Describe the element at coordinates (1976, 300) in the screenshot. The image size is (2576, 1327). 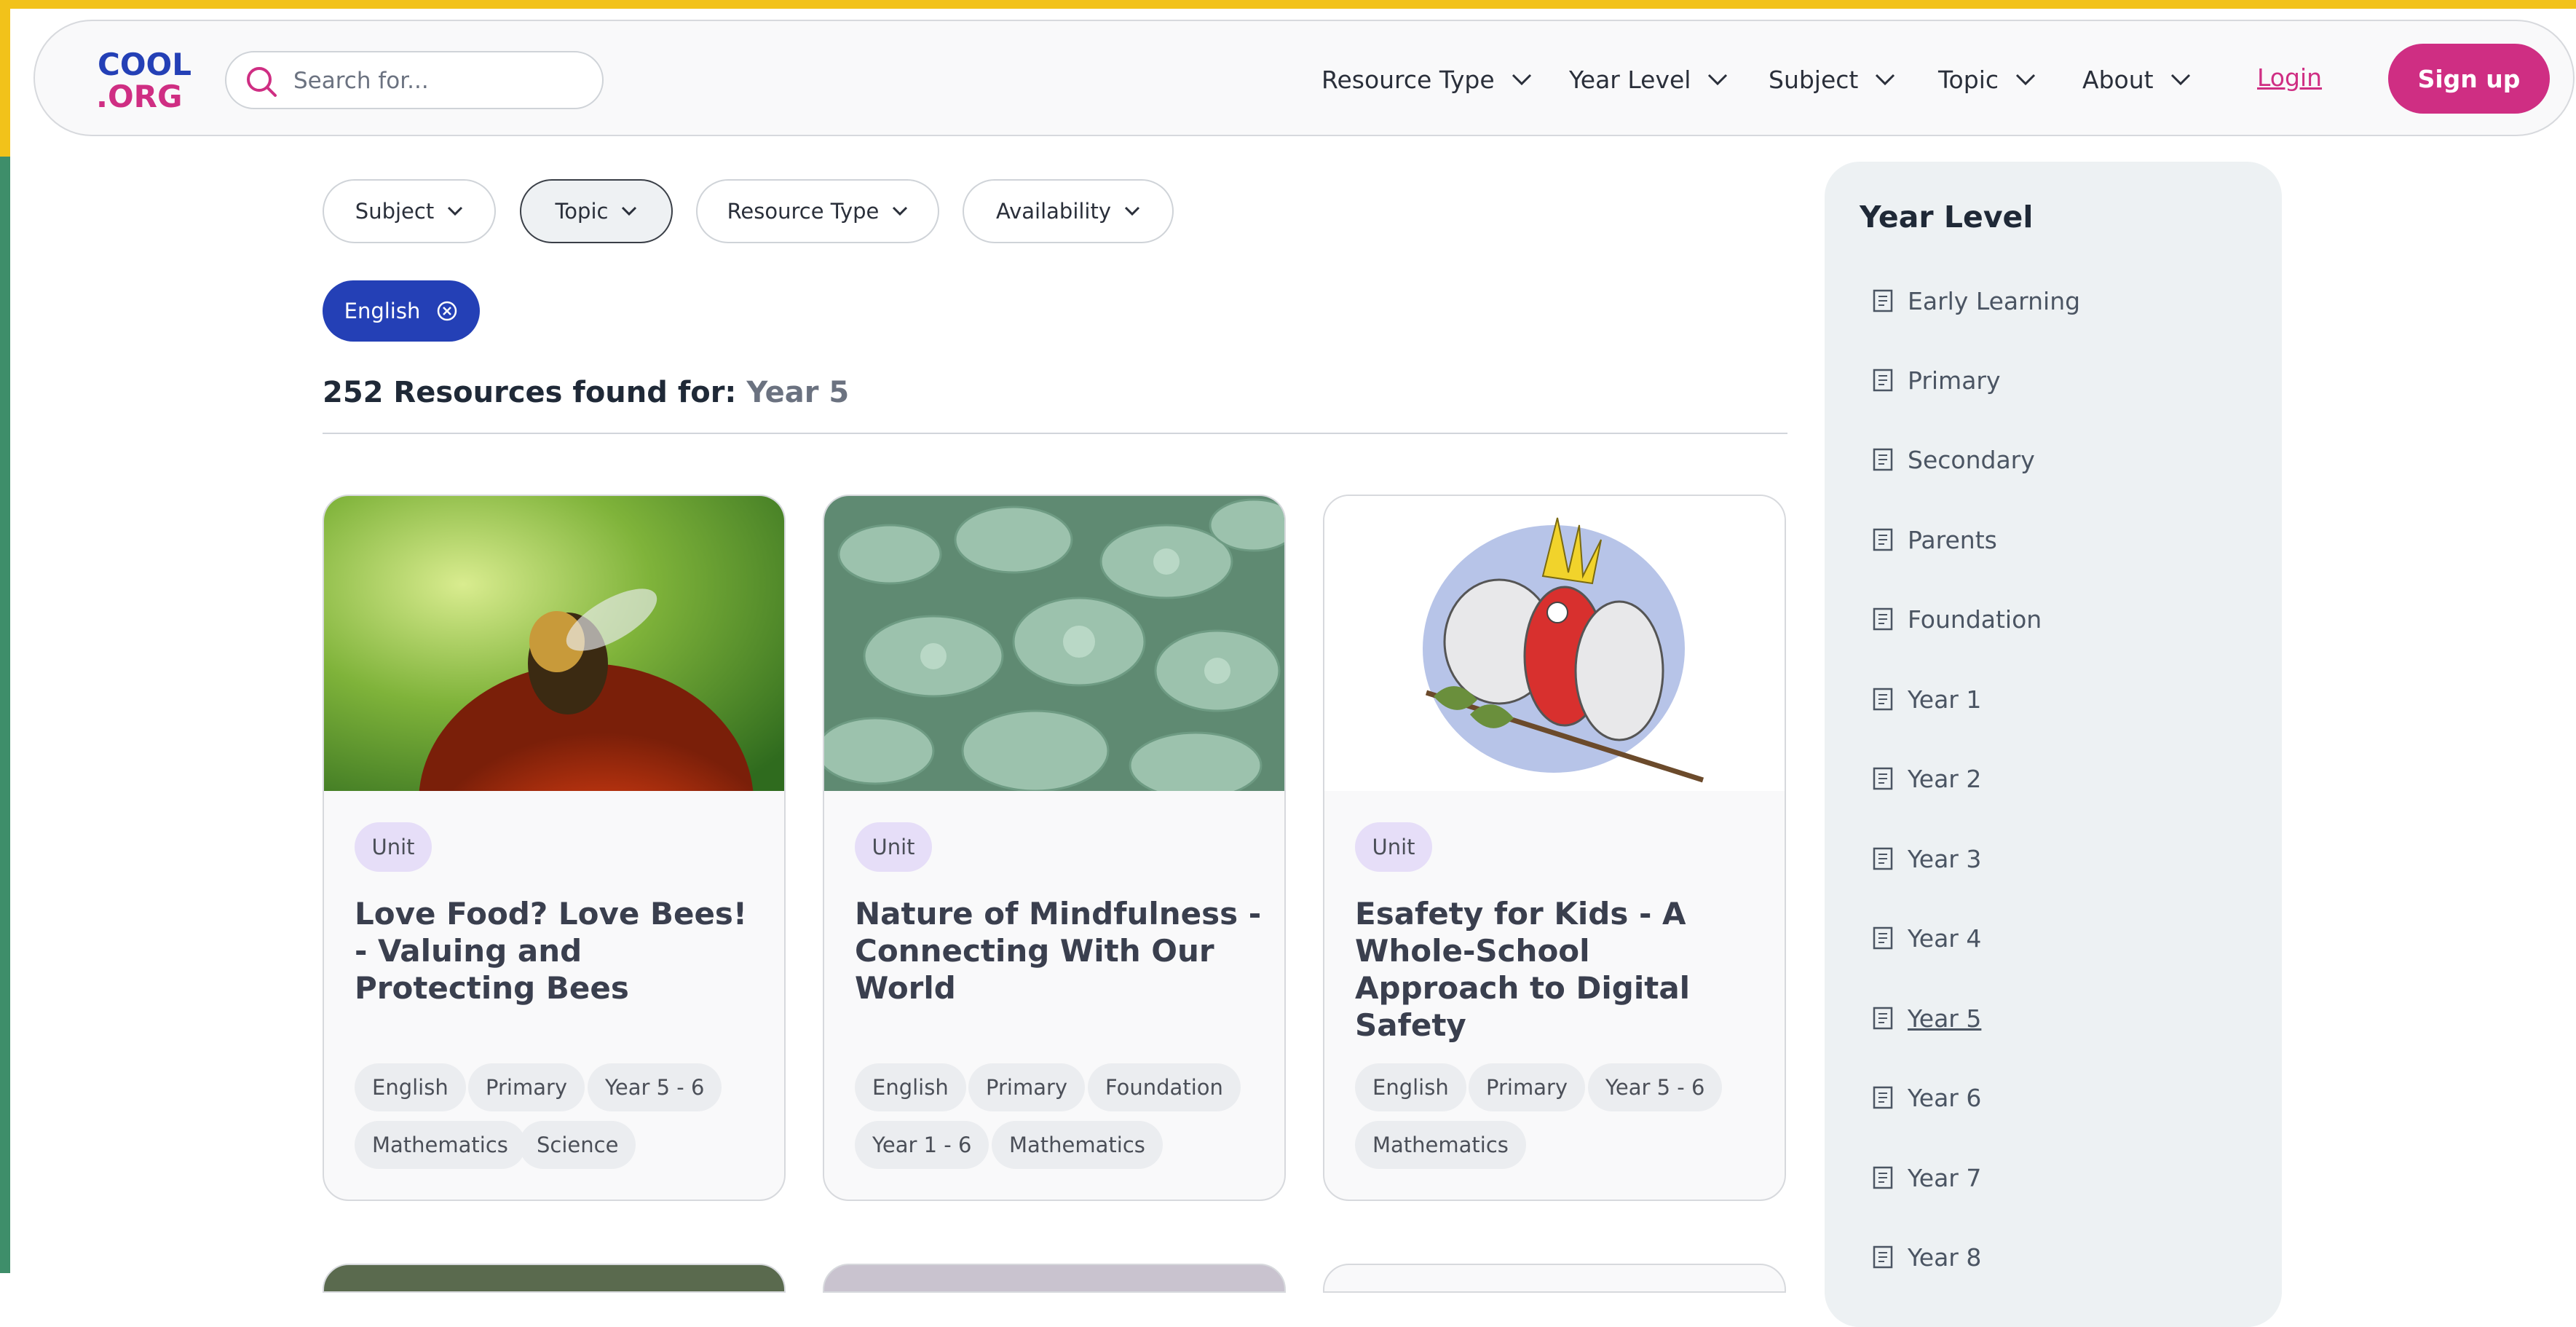
I see `sidebar-item-early-learning: Early Learning` at that location.